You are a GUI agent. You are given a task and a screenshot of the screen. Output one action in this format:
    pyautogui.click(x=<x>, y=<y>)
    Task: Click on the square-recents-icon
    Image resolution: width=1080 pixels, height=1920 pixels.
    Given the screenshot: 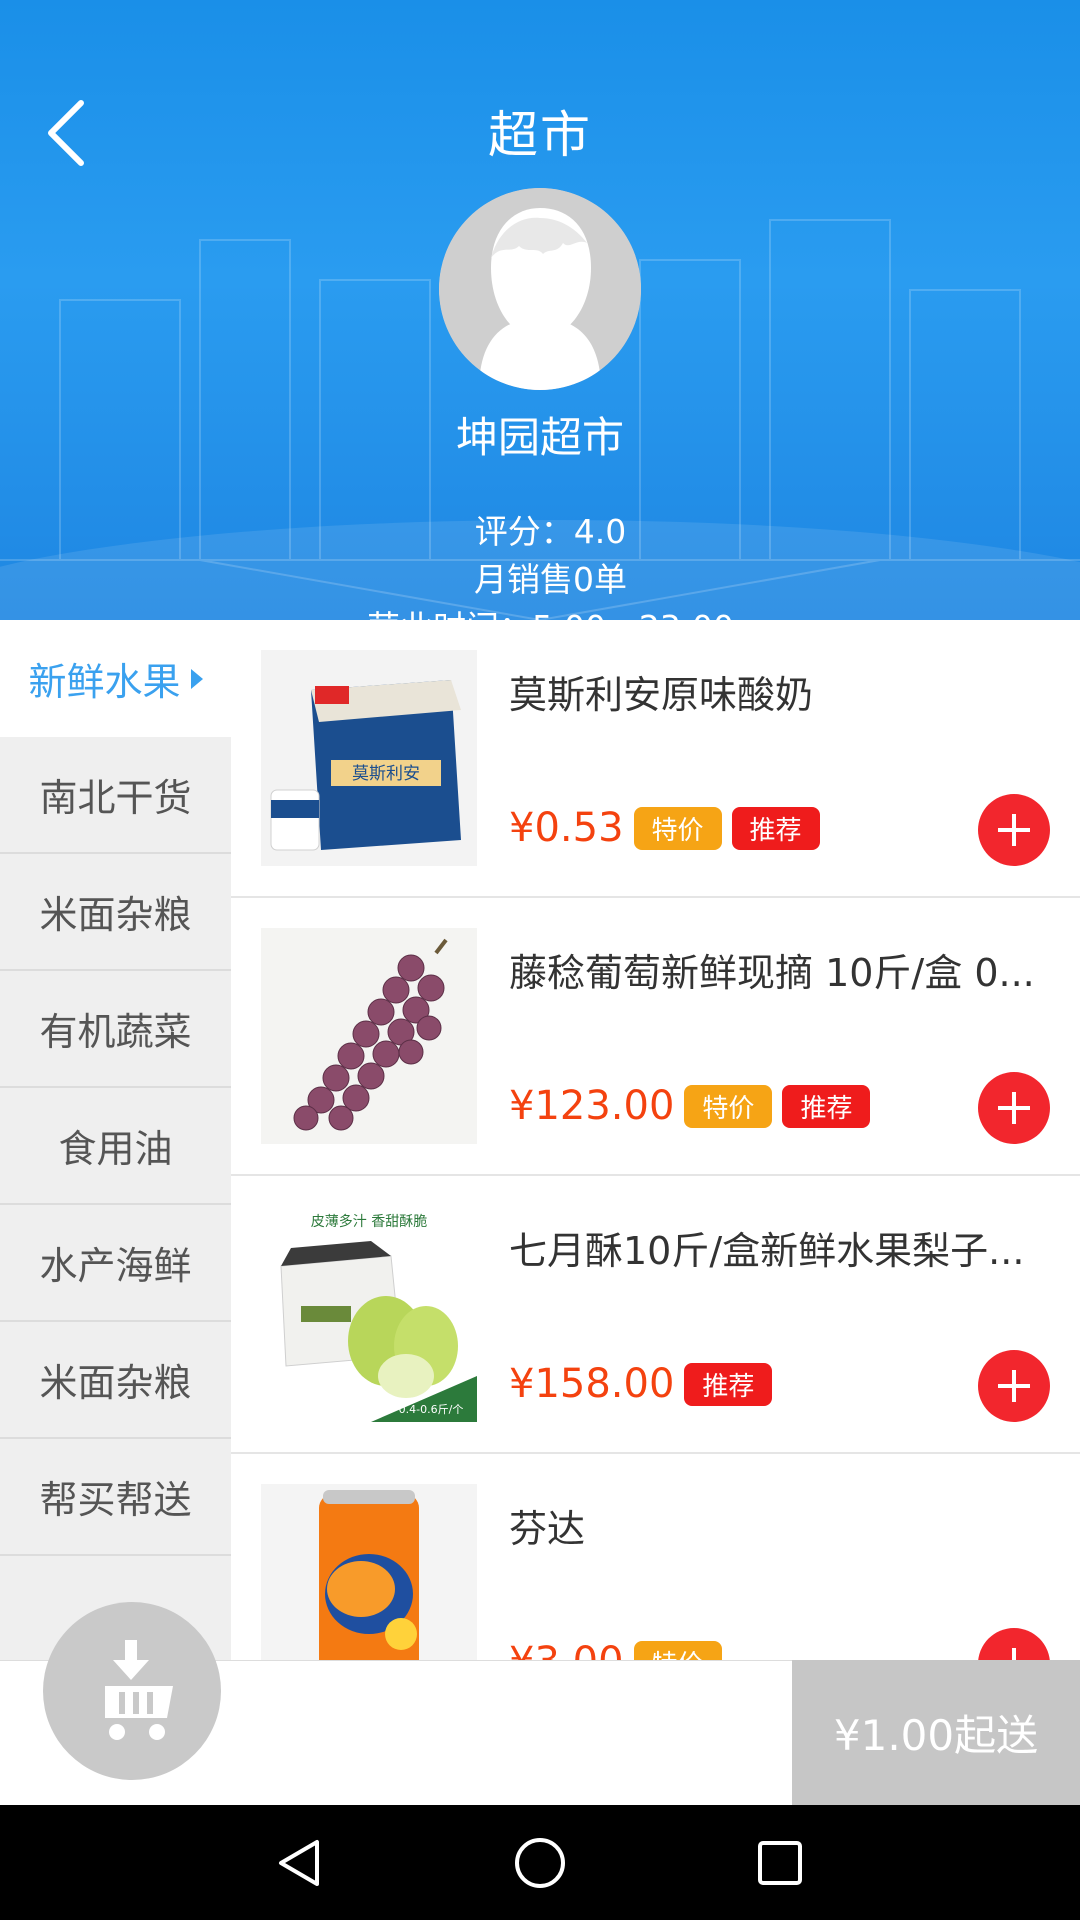 What is the action you would take?
    pyautogui.click(x=780, y=1862)
    